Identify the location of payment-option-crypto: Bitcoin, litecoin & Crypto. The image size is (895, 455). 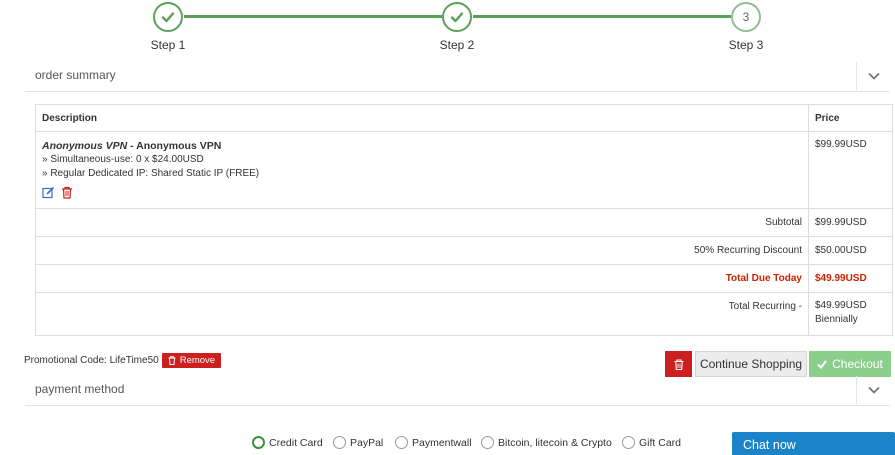
(546, 442).